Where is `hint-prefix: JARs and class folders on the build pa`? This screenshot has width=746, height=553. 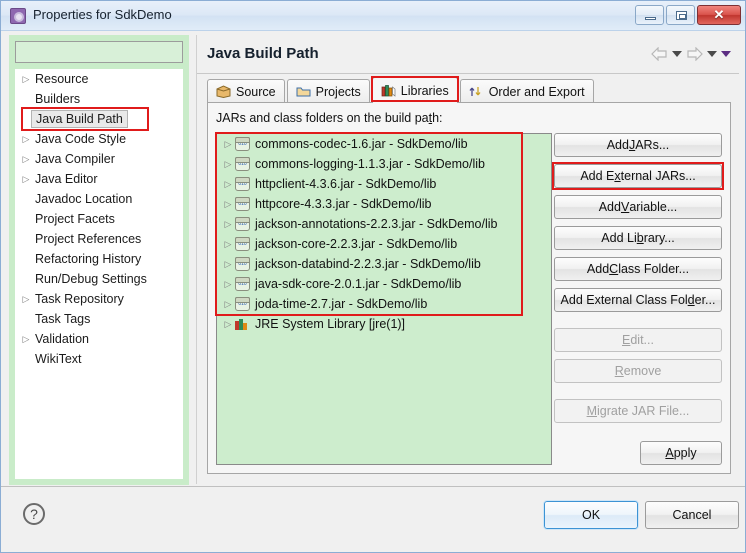
hint-prefix: JARs and class folders on the build pa is located at coordinates (322, 118).